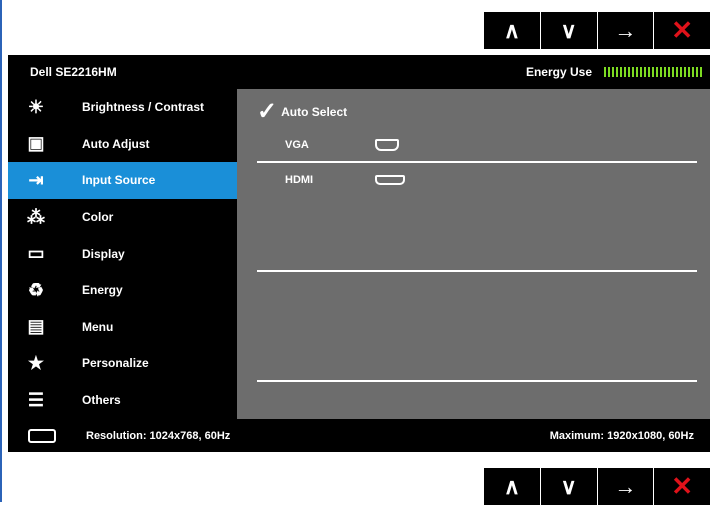 This screenshot has width=710, height=505. What do you see at coordinates (36, 143) in the screenshot?
I see `auto-adjust-icon: ▣` at bounding box center [36, 143].